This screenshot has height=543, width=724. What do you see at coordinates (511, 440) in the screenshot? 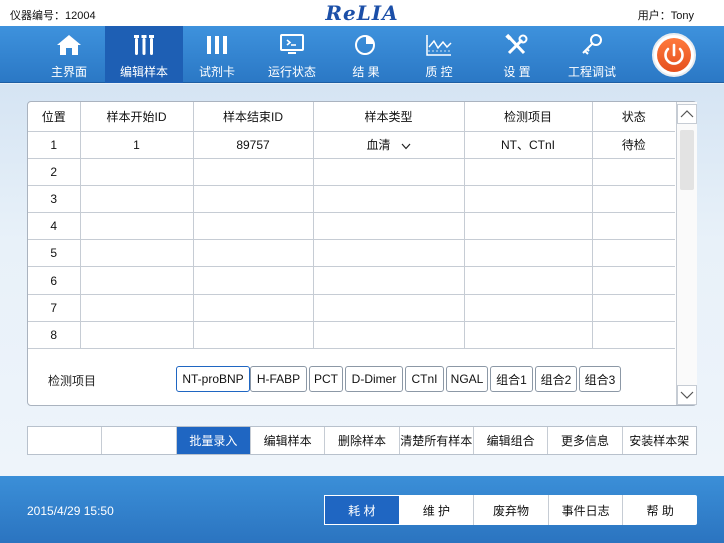
I see `edit-combo-button: 编辑组合` at bounding box center [511, 440].